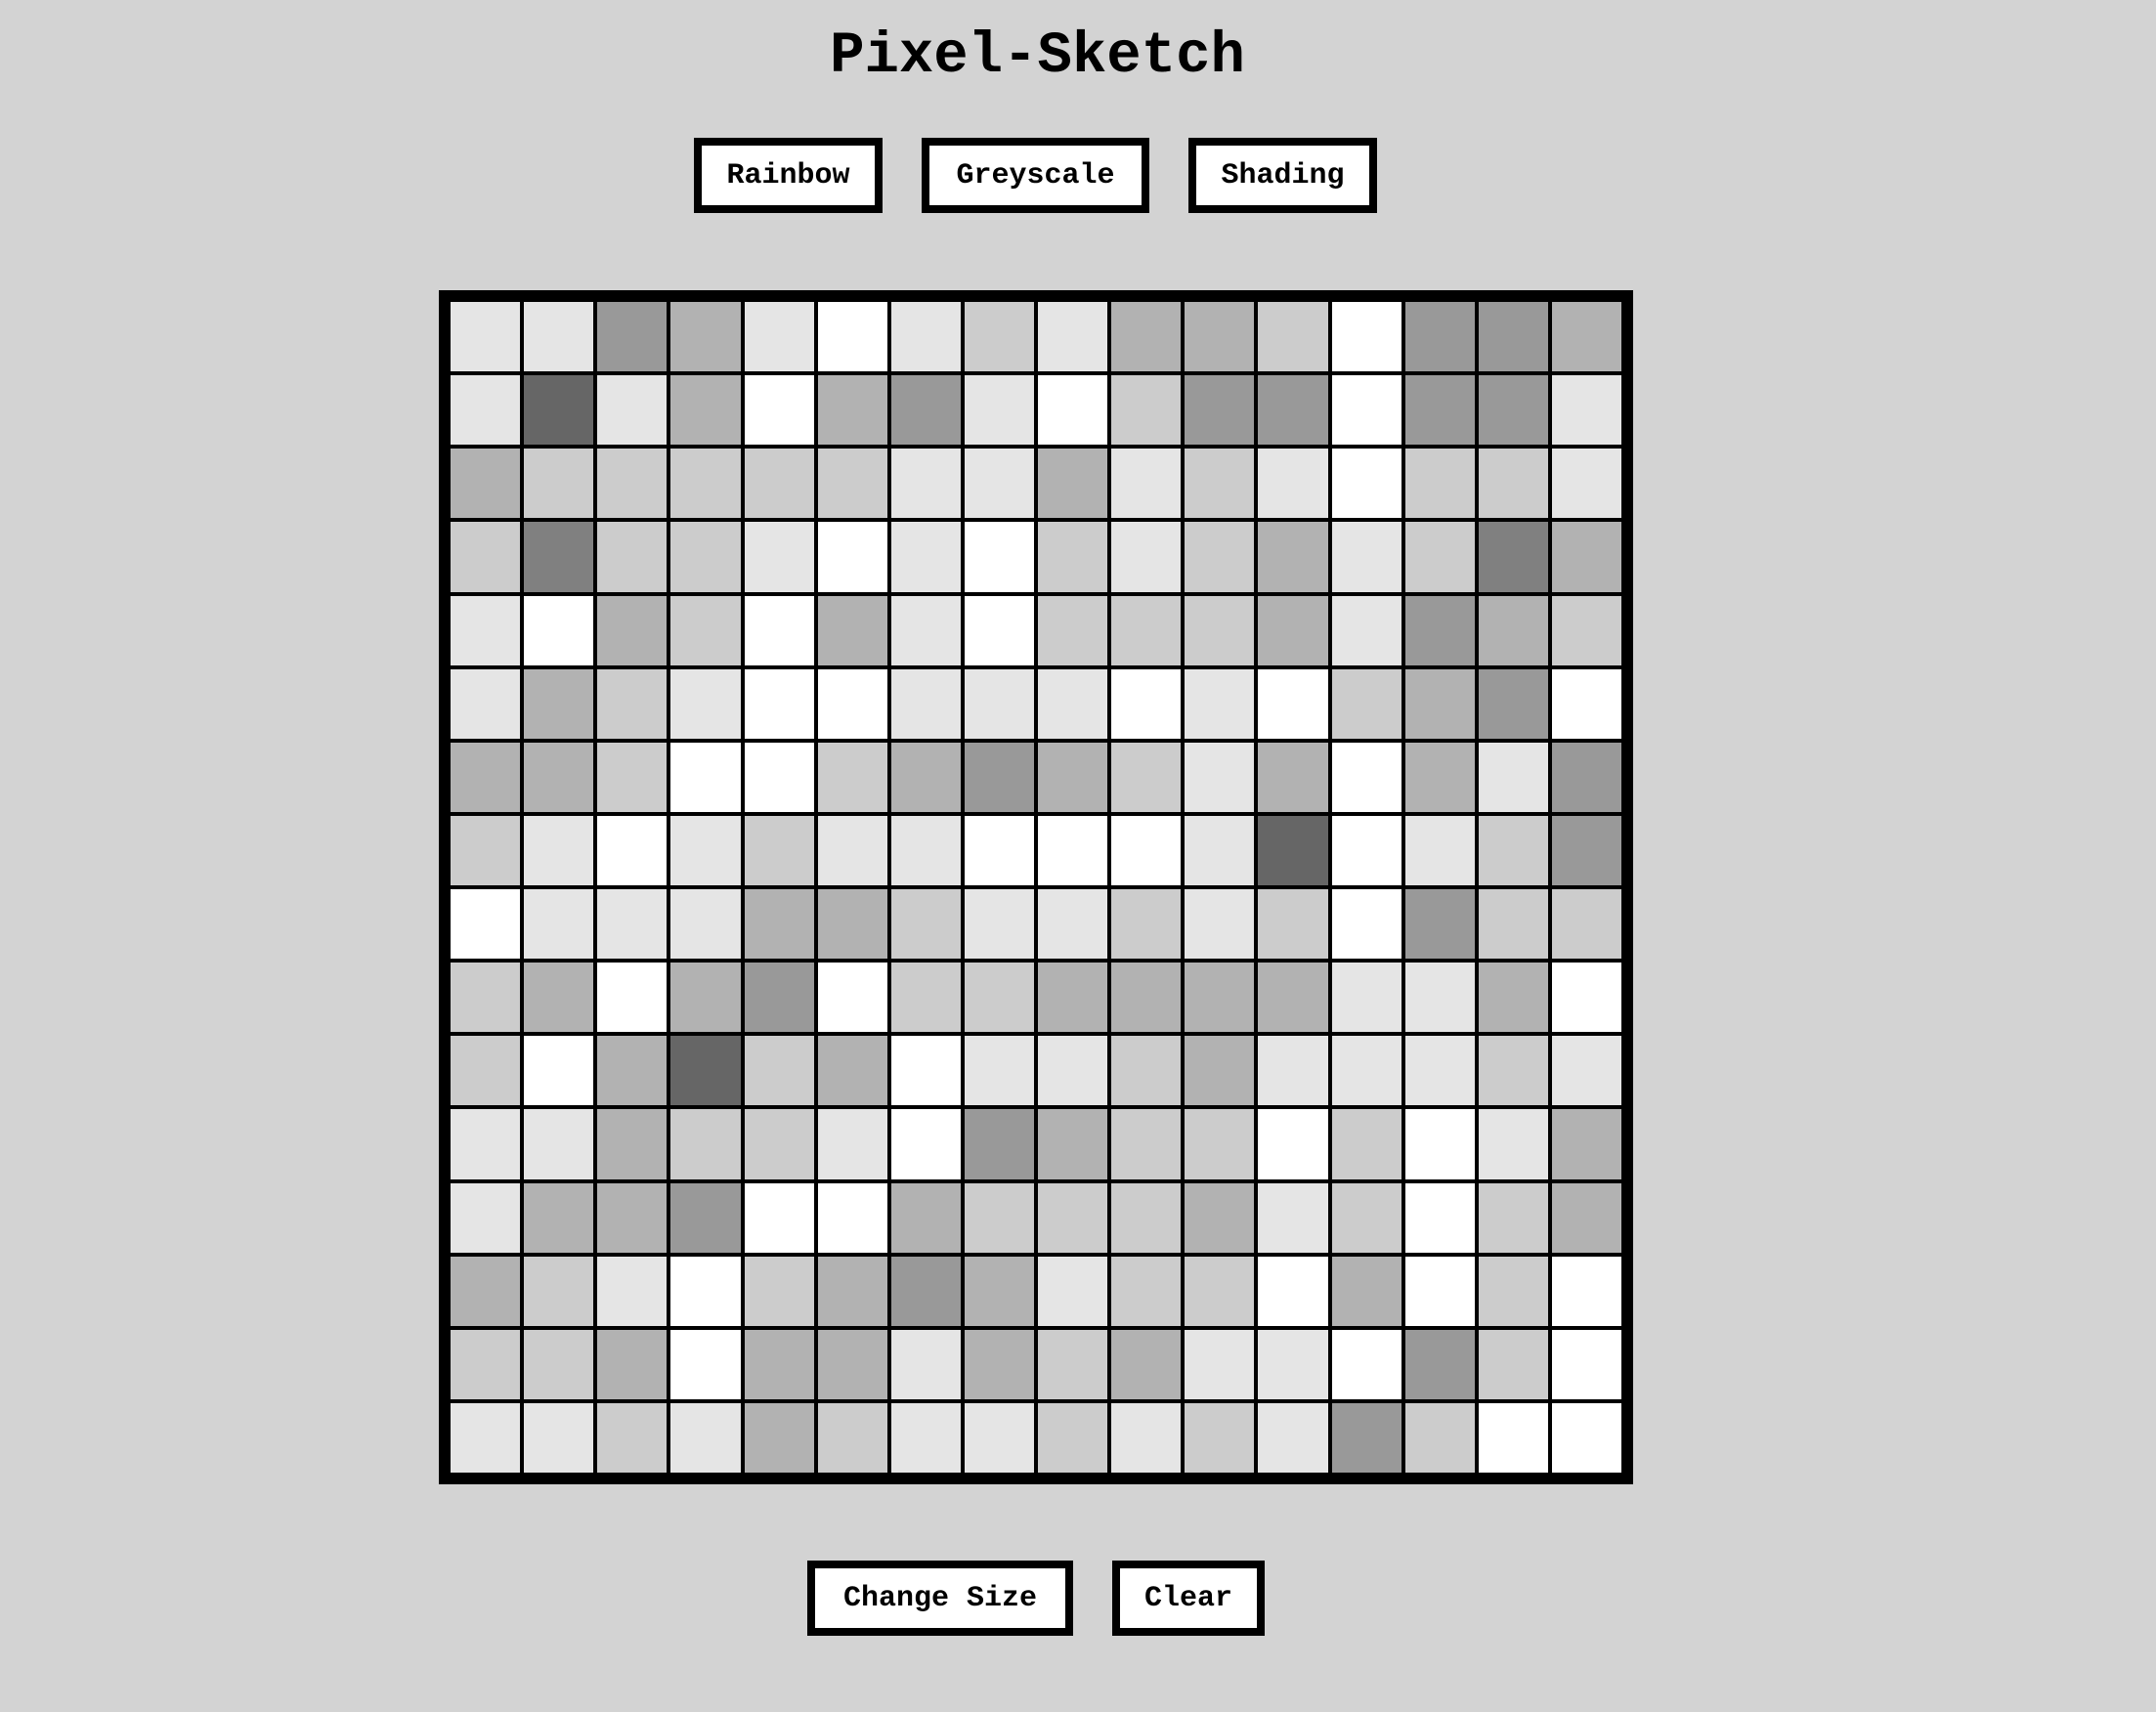 This screenshot has height=1712, width=2156. Describe the element at coordinates (1035, 175) in the screenshot. I see `greyscale-mode-button: Greyscale` at that location.